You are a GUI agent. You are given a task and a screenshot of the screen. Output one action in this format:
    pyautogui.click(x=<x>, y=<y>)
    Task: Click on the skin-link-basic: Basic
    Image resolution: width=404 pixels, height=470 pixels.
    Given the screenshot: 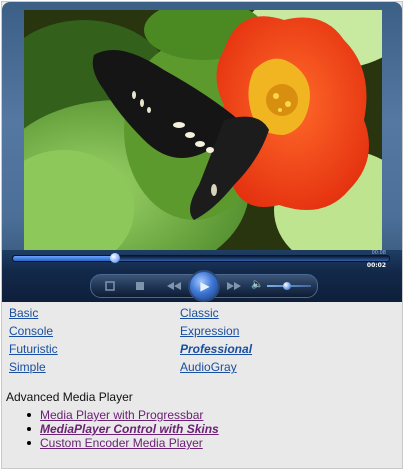 What is the action you would take?
    pyautogui.click(x=23, y=313)
    